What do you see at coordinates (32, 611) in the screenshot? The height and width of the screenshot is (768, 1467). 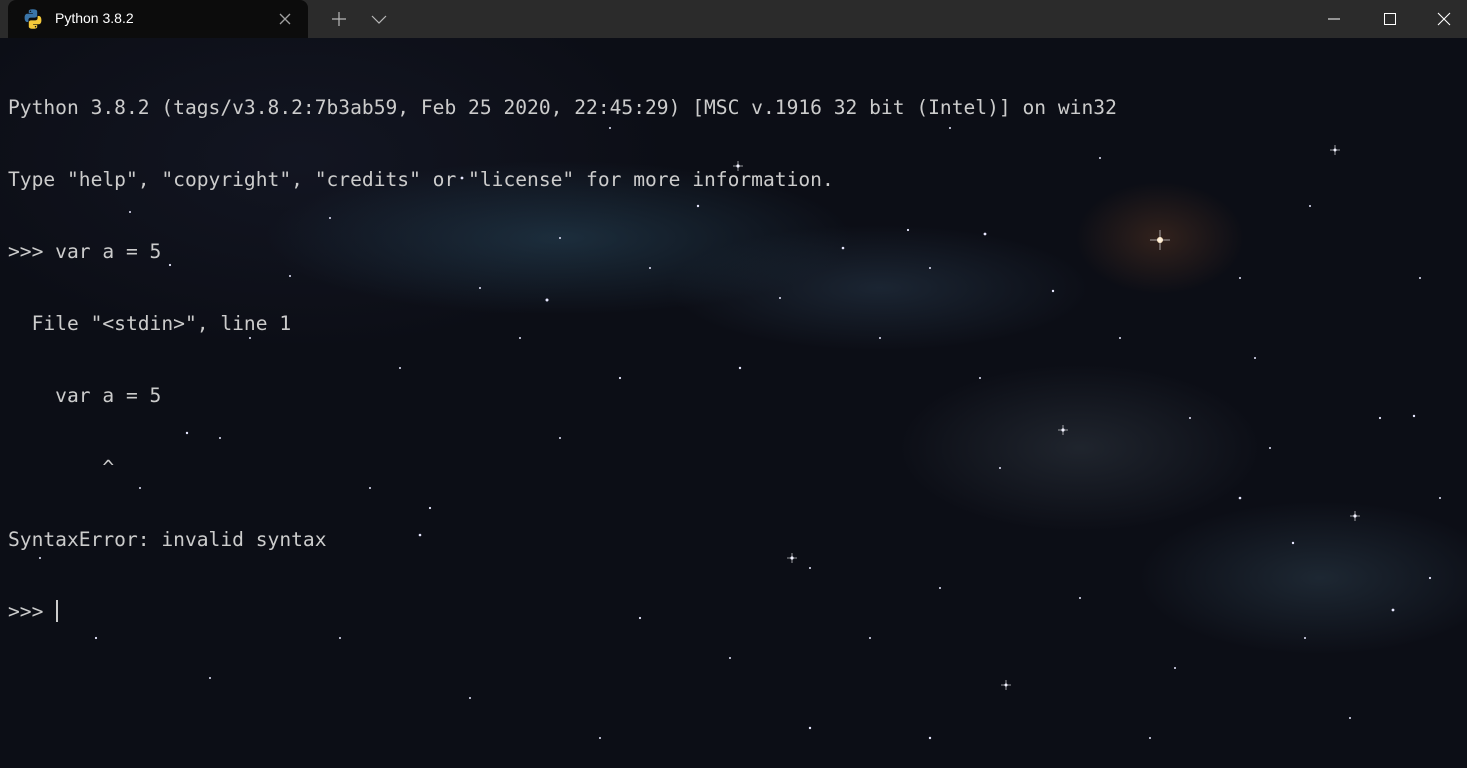 I see `prompt: >>>` at bounding box center [32, 611].